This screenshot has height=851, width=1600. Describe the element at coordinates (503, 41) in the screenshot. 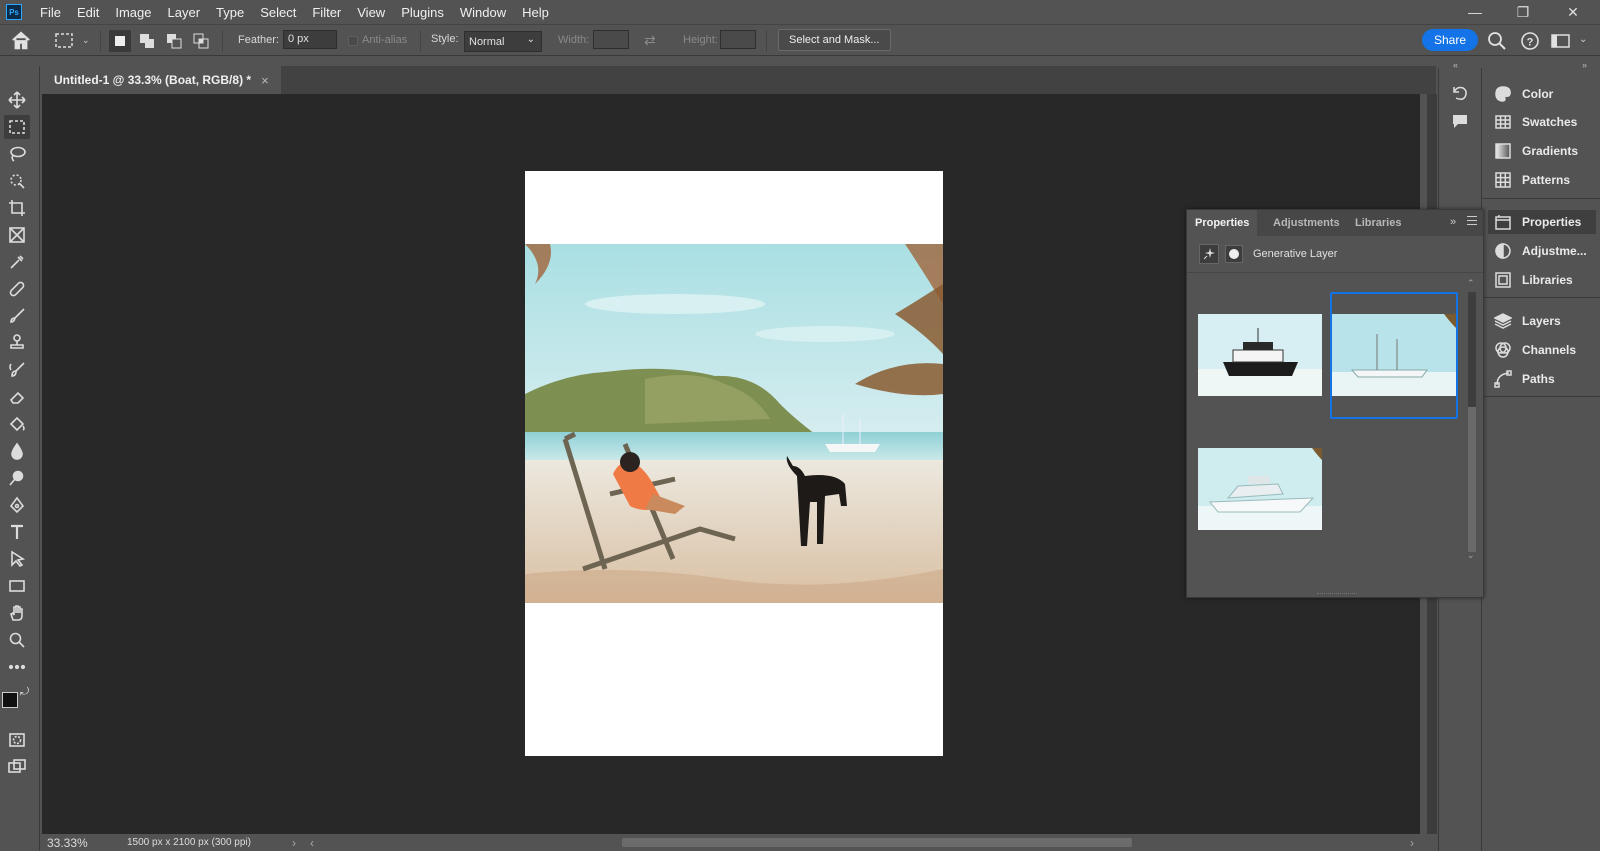

I see `style-select: Normal ⌄` at that location.